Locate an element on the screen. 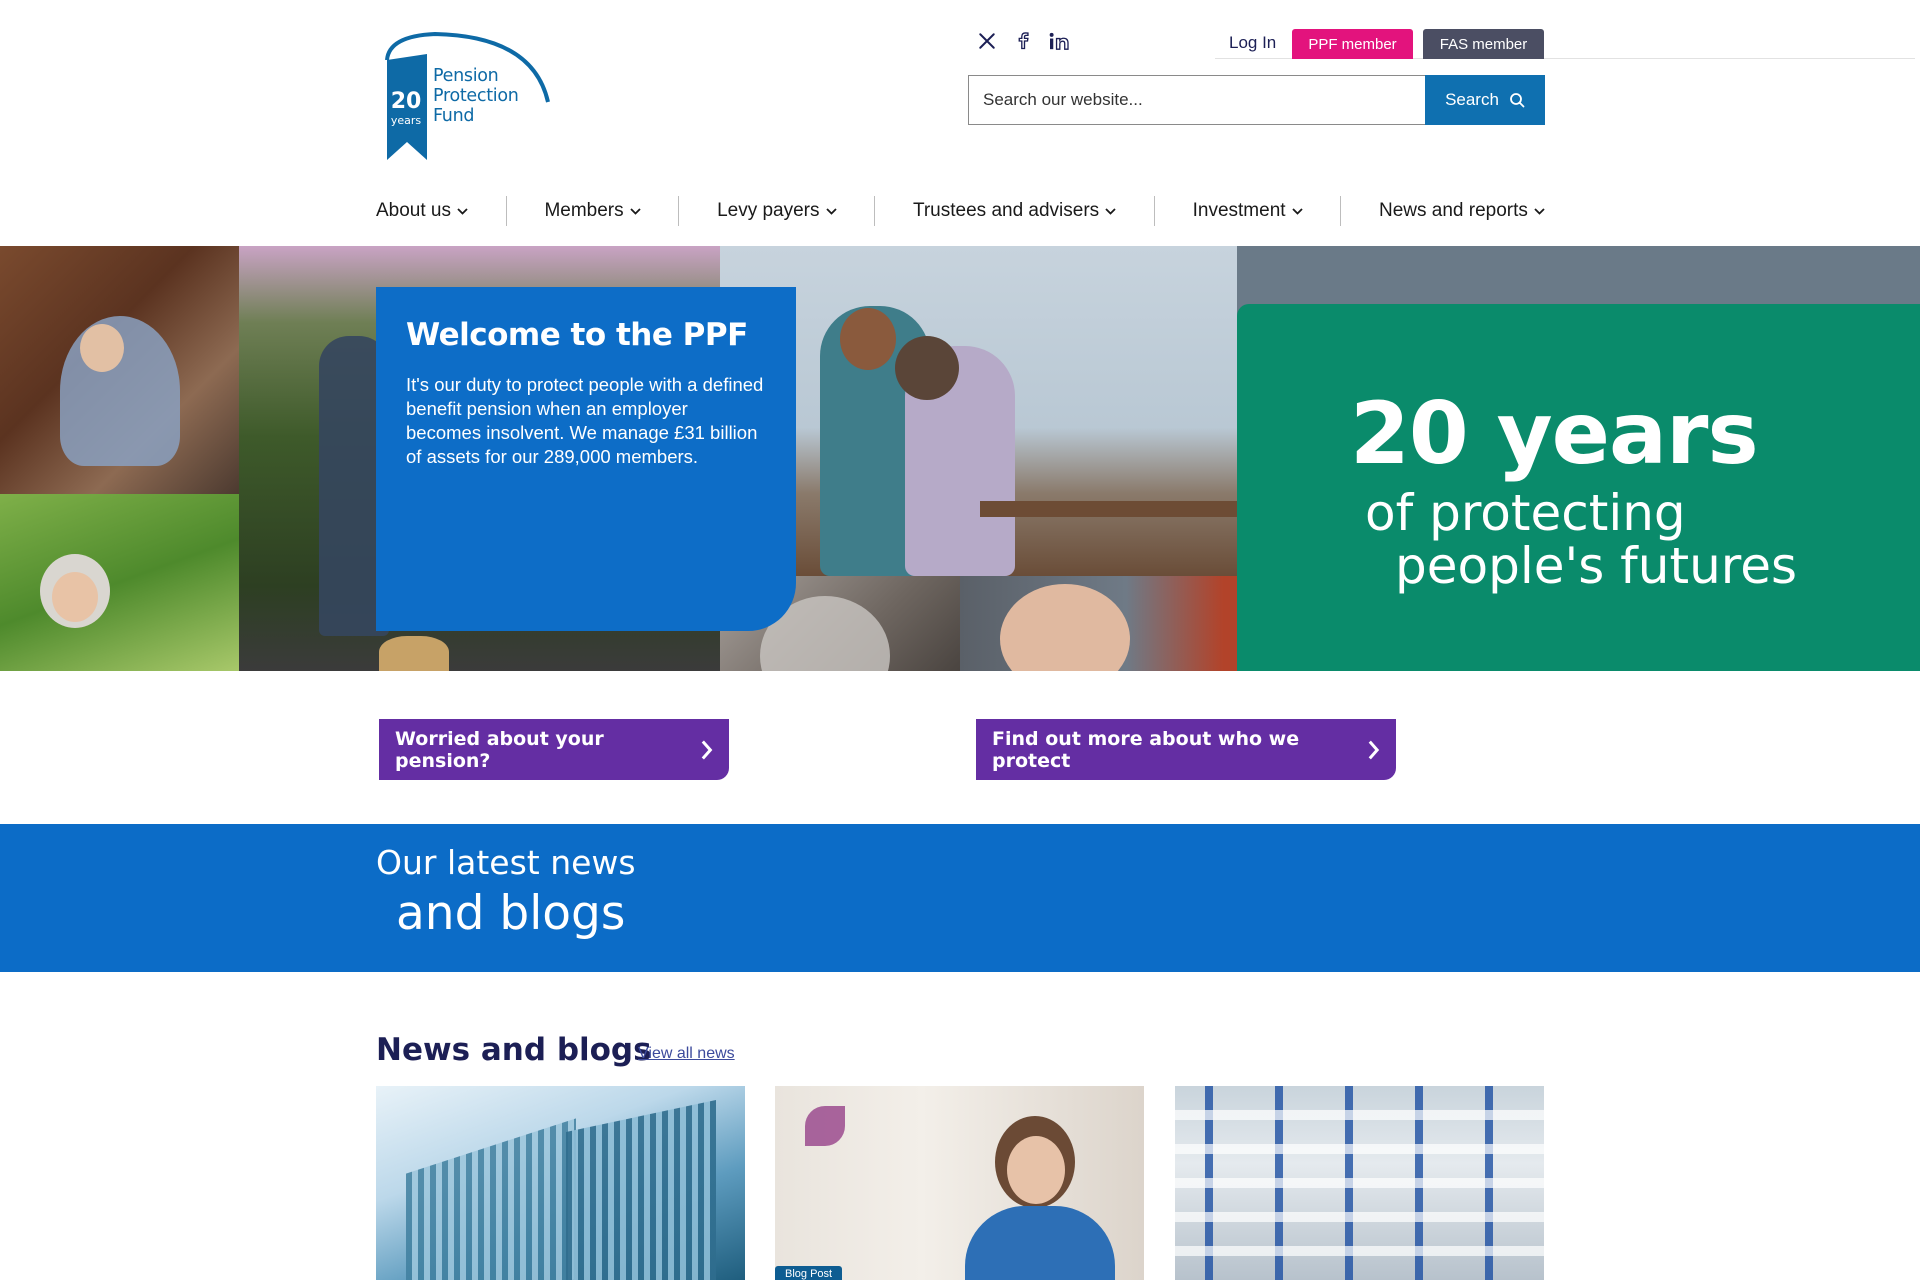 This screenshot has height=1280, width=1920. photo-man-with-dog is located at coordinates (119, 370).